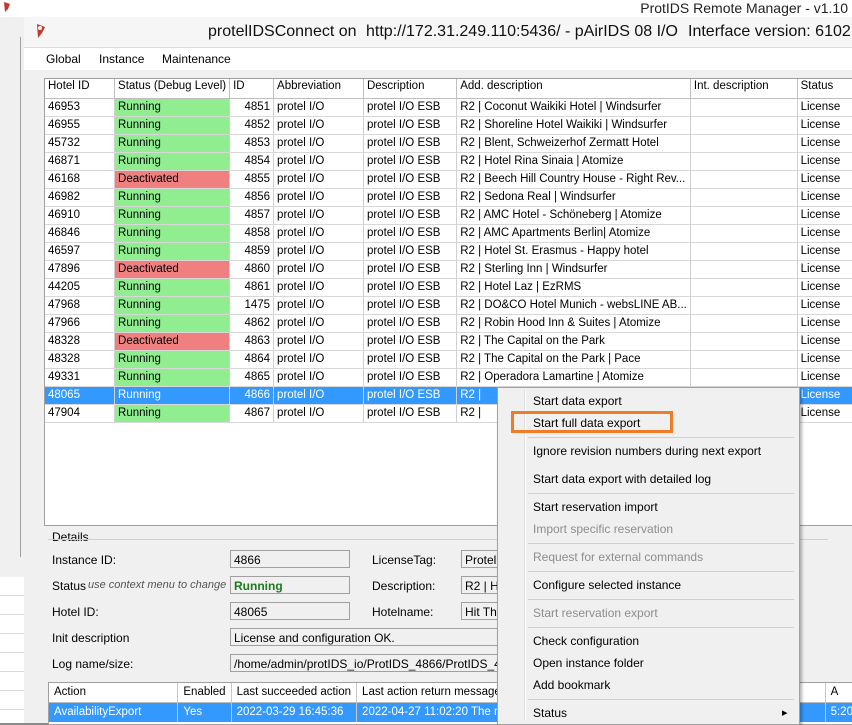  What do you see at coordinates (744, 89) in the screenshot?
I see `column-header: Int. description` at bounding box center [744, 89].